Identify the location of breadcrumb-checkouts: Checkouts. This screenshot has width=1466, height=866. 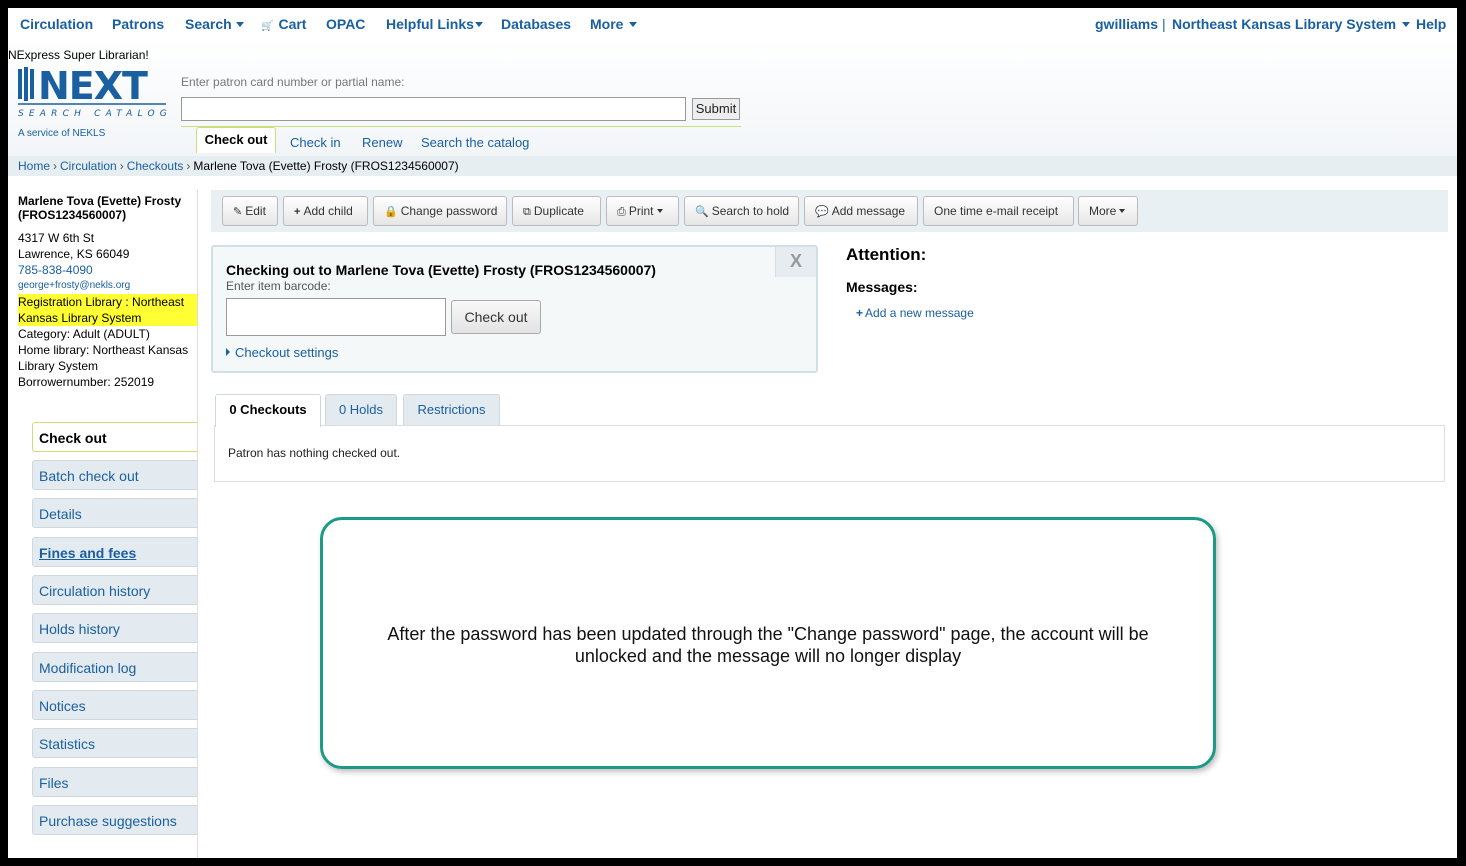
(155, 166).